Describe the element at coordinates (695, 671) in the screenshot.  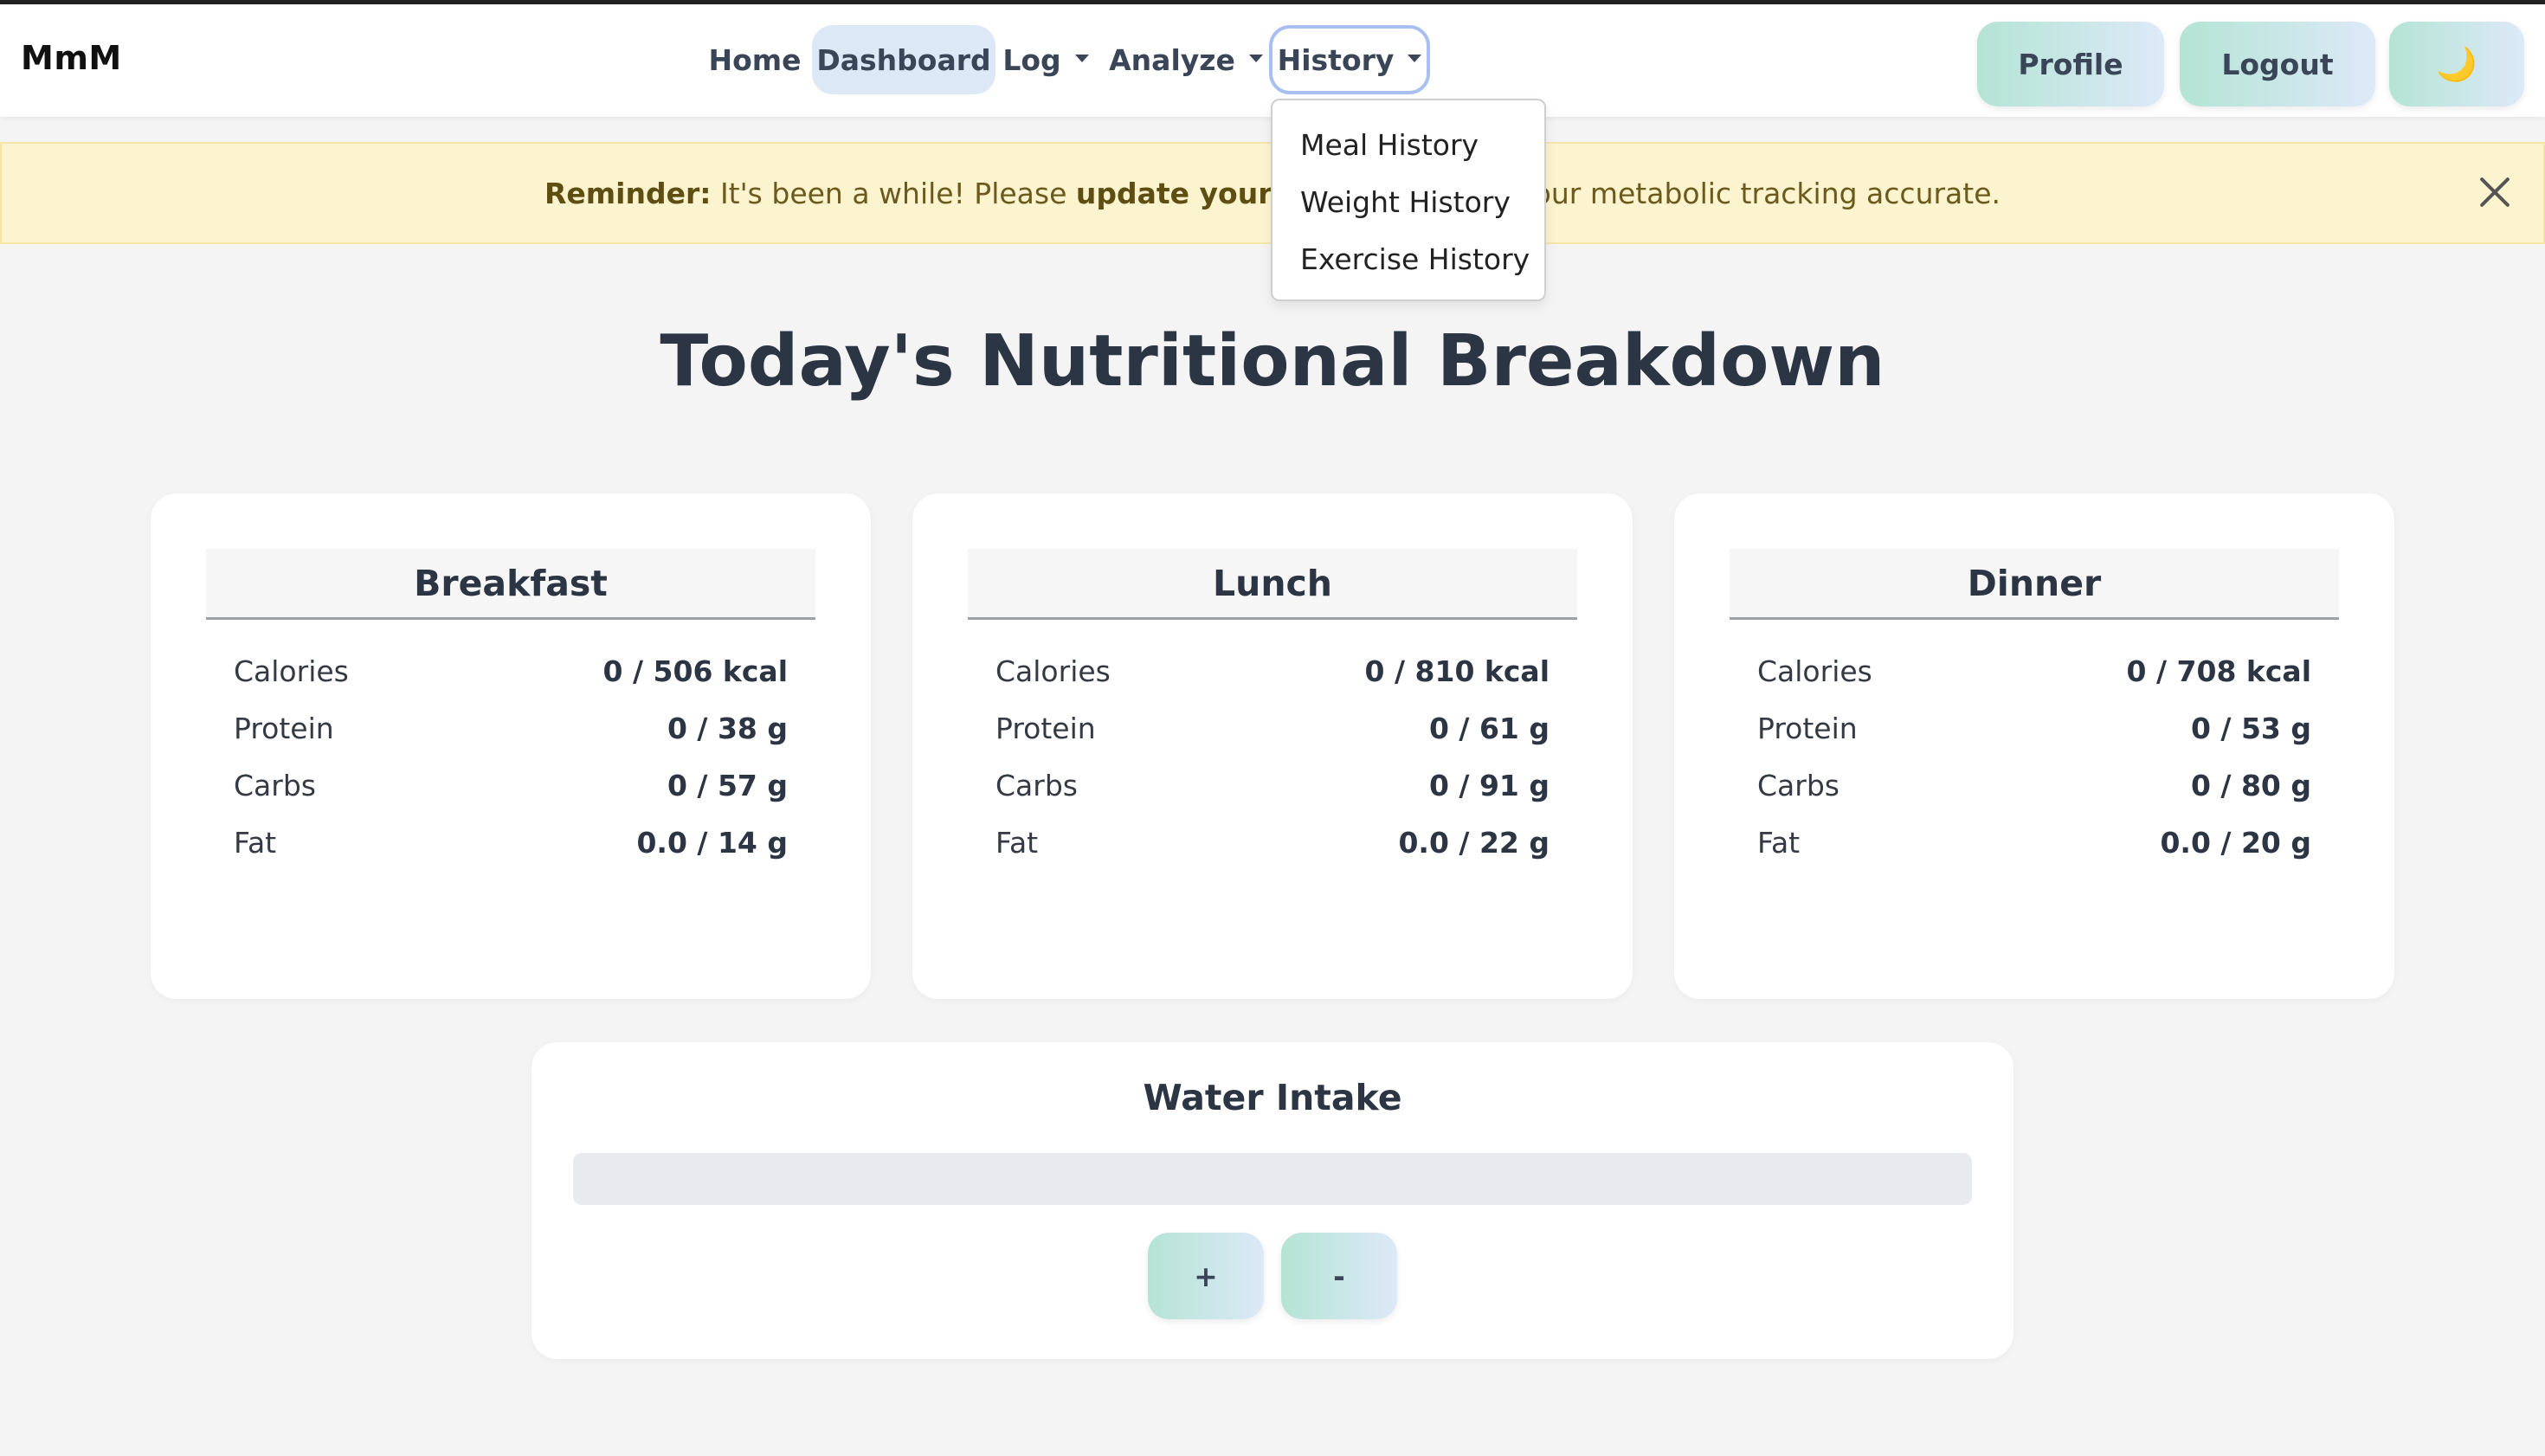
I see `nutrient-value: 0 / 506 kcal` at that location.